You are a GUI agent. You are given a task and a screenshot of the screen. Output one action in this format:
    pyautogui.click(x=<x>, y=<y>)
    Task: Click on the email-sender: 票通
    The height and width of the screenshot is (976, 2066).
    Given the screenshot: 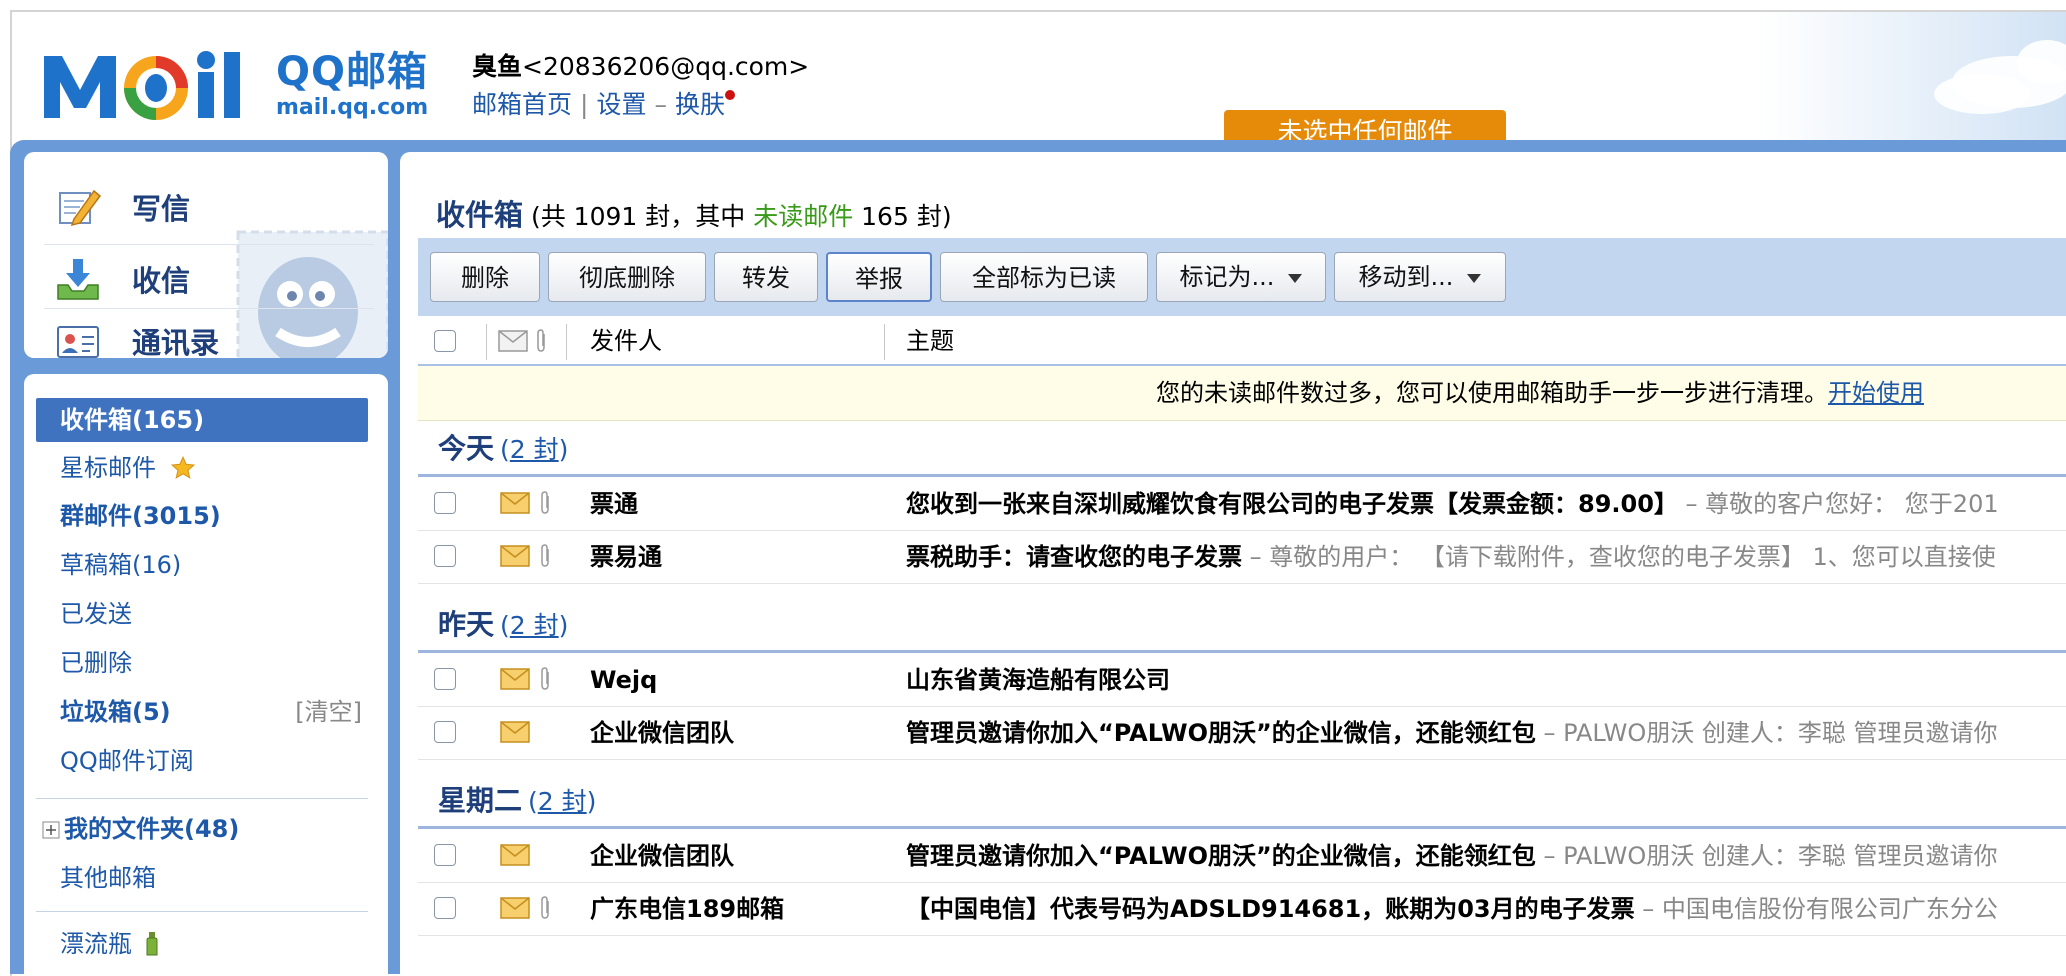 What is the action you would take?
    pyautogui.click(x=614, y=504)
    